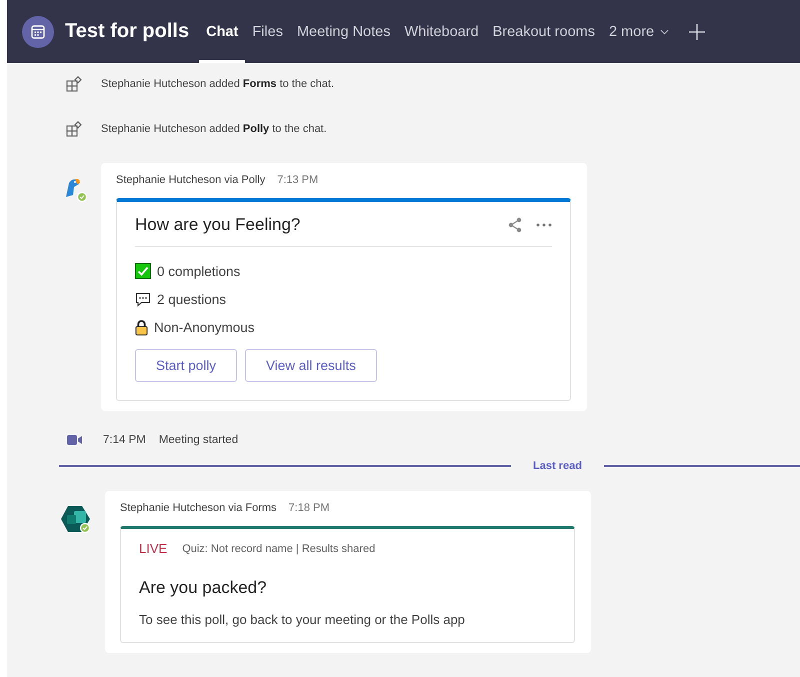 The height and width of the screenshot is (677, 800). What do you see at coordinates (143, 271) in the screenshot?
I see `checkmark-icon` at bounding box center [143, 271].